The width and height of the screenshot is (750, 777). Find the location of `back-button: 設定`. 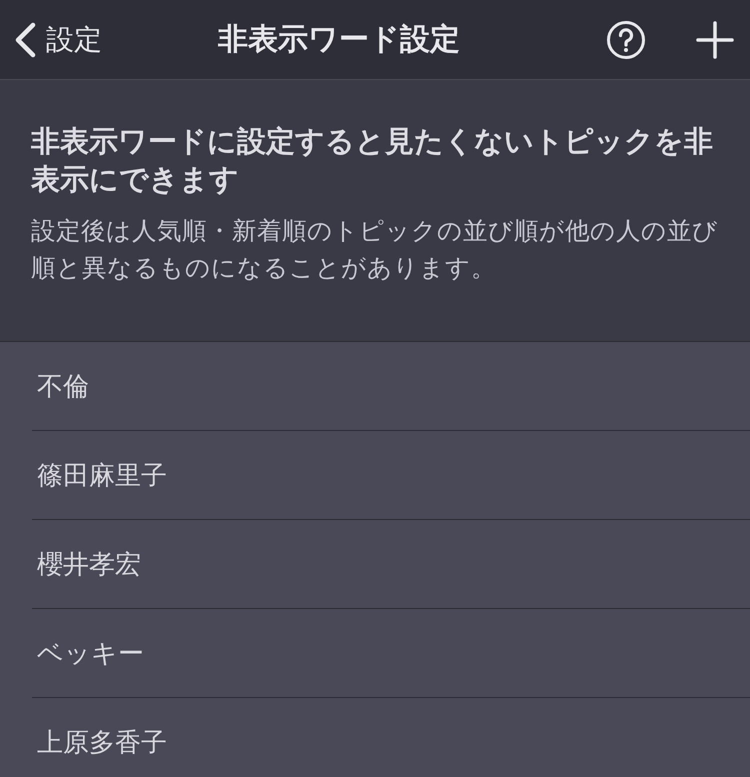

back-button: 設定 is located at coordinates (58, 39).